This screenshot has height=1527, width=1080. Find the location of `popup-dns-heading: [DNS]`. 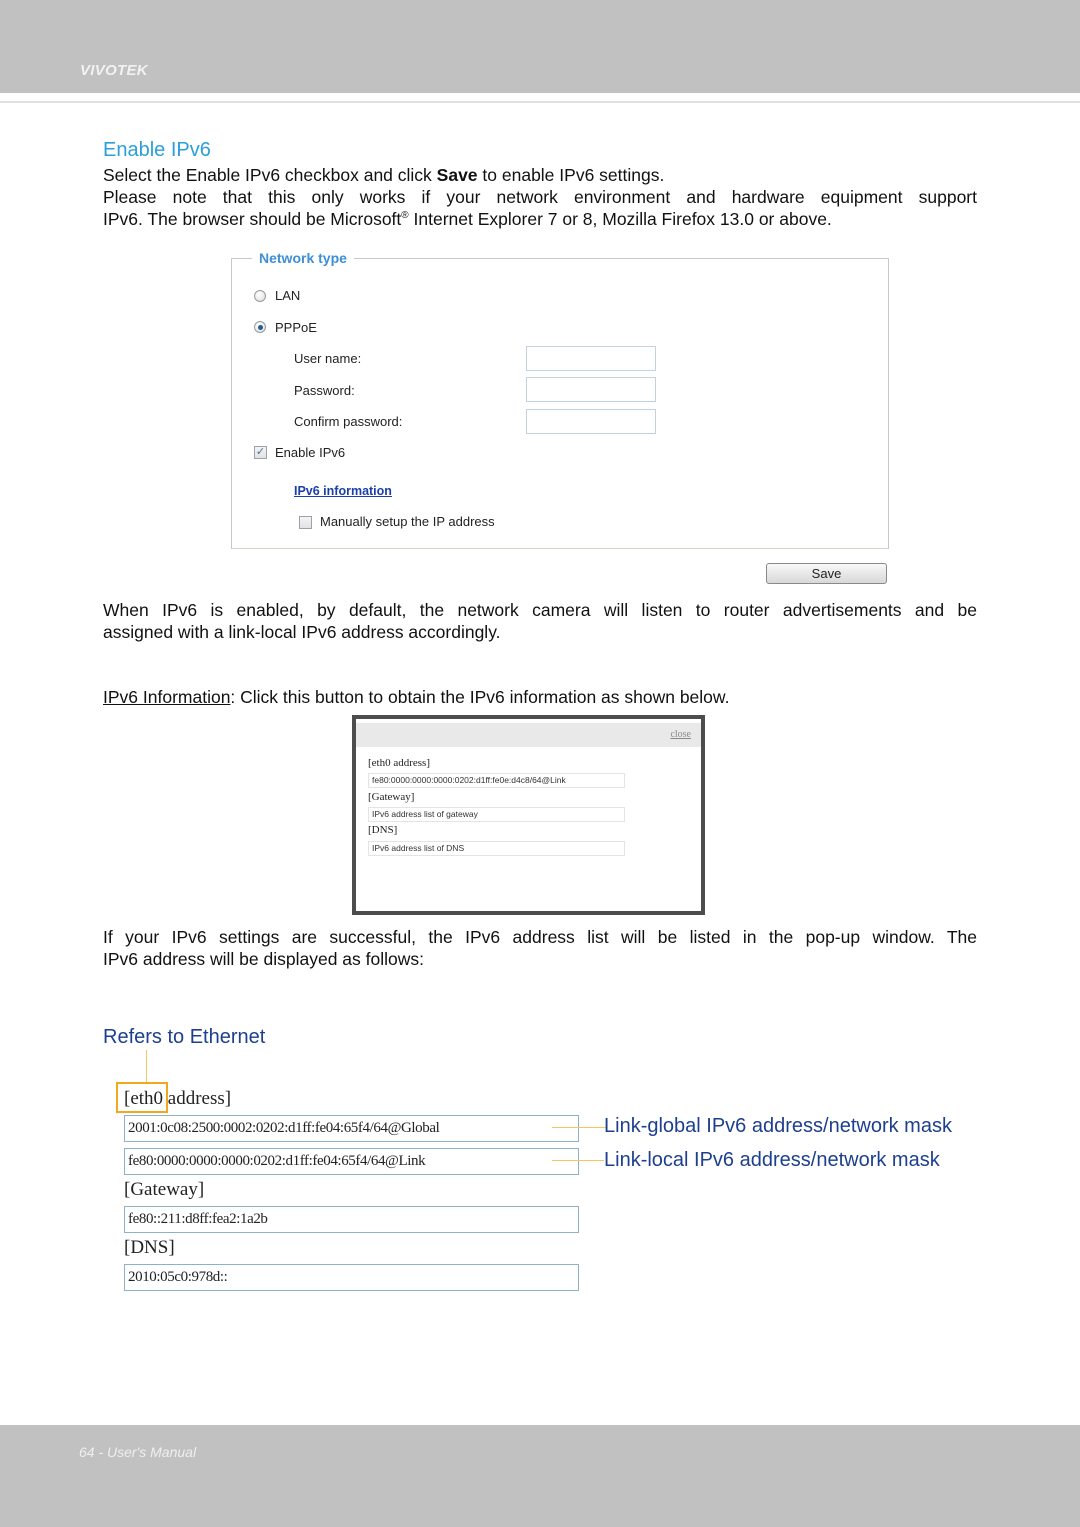

popup-dns-heading: [DNS] is located at coordinates (383, 830).